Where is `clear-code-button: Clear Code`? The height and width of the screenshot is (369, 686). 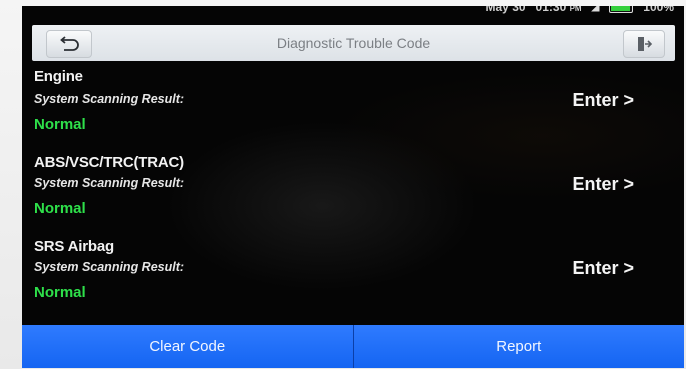
clear-code-button: Clear Code is located at coordinates (187, 346).